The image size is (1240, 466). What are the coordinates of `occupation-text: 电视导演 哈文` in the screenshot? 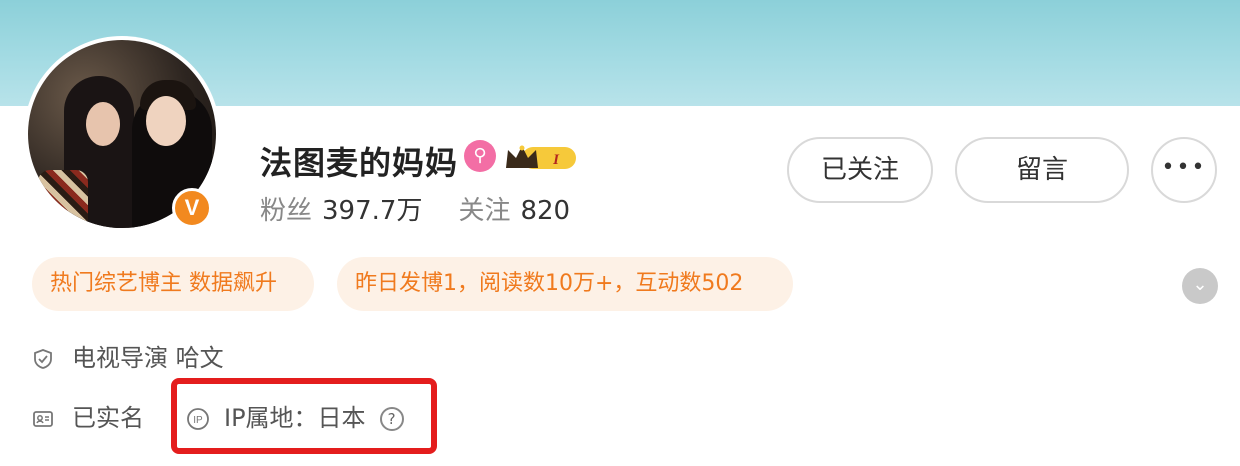 It's located at (148, 358).